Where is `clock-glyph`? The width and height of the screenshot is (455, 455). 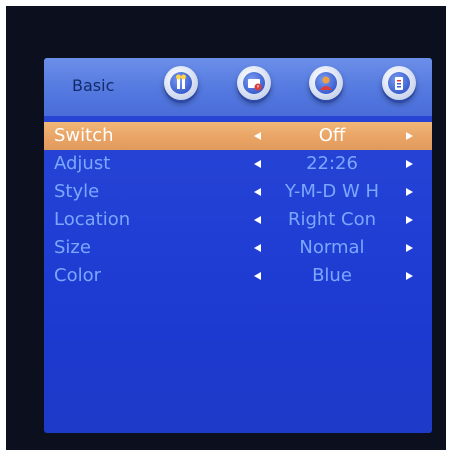 clock-glyph is located at coordinates (255, 85).